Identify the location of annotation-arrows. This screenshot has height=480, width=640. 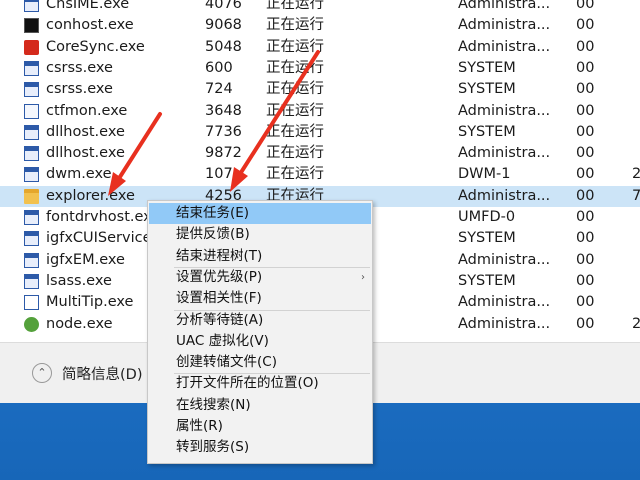
(214, 123).